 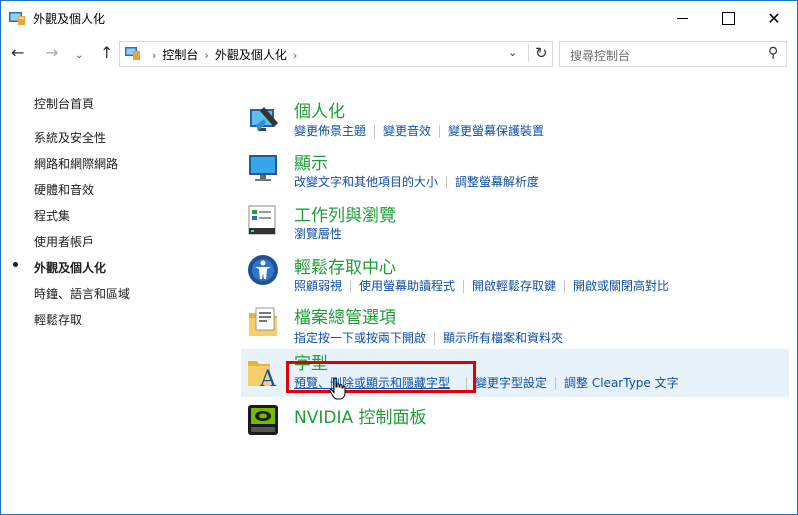 I want to click on category-links: 改變文字和其他項目的大小 調整螢幕解析度, so click(x=416, y=181).